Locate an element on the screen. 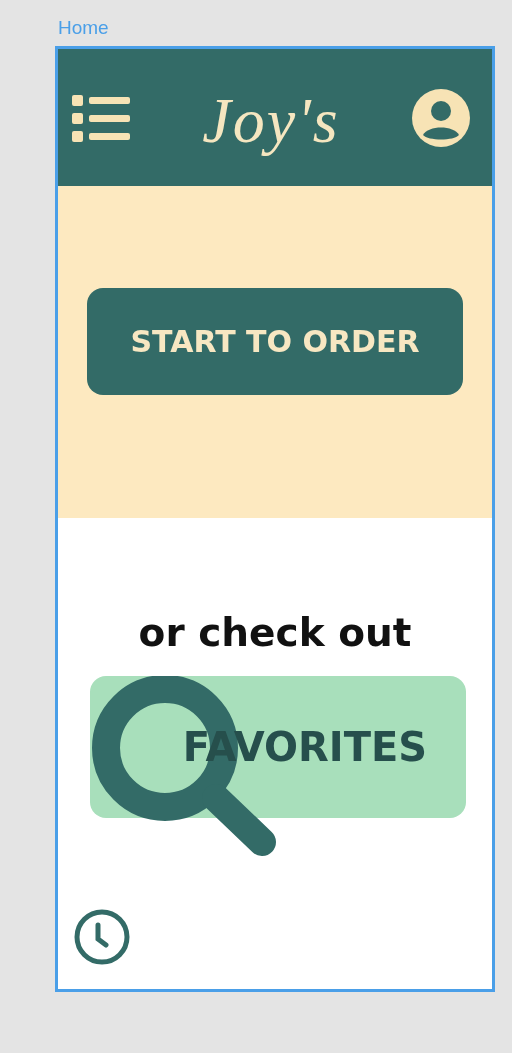 This screenshot has width=512, height=1053. logo-text: Joy's is located at coordinates (271, 120).